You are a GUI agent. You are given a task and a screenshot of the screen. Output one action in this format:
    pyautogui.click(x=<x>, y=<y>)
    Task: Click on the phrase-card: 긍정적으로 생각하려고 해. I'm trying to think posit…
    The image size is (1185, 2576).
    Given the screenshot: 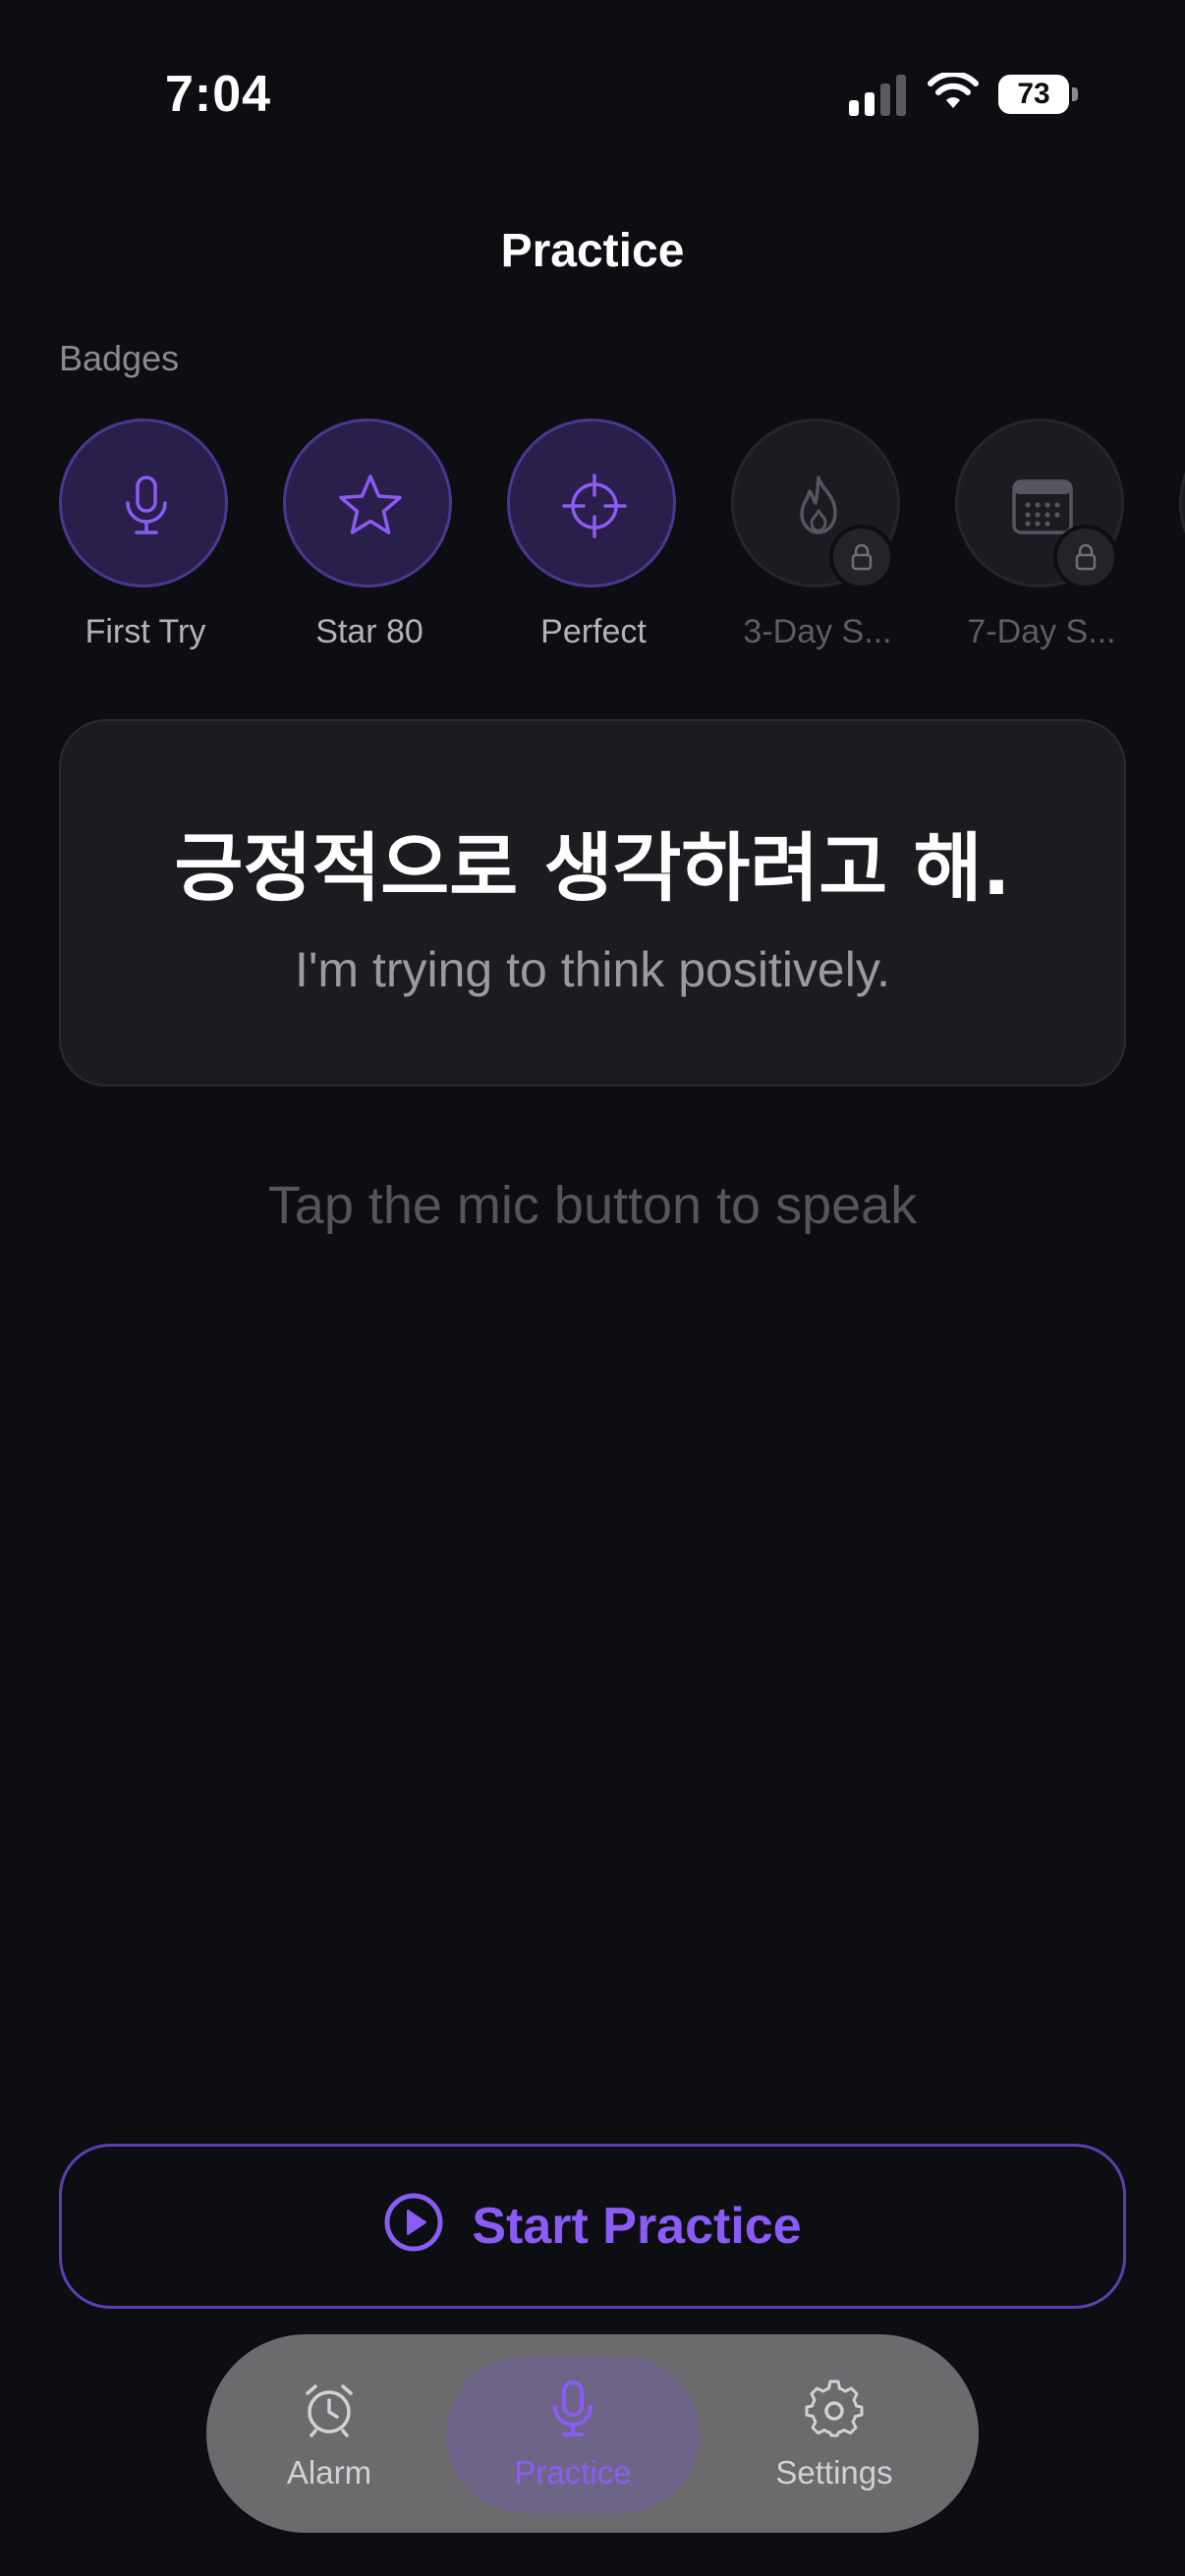 What is the action you would take?
    pyautogui.click(x=592, y=903)
    